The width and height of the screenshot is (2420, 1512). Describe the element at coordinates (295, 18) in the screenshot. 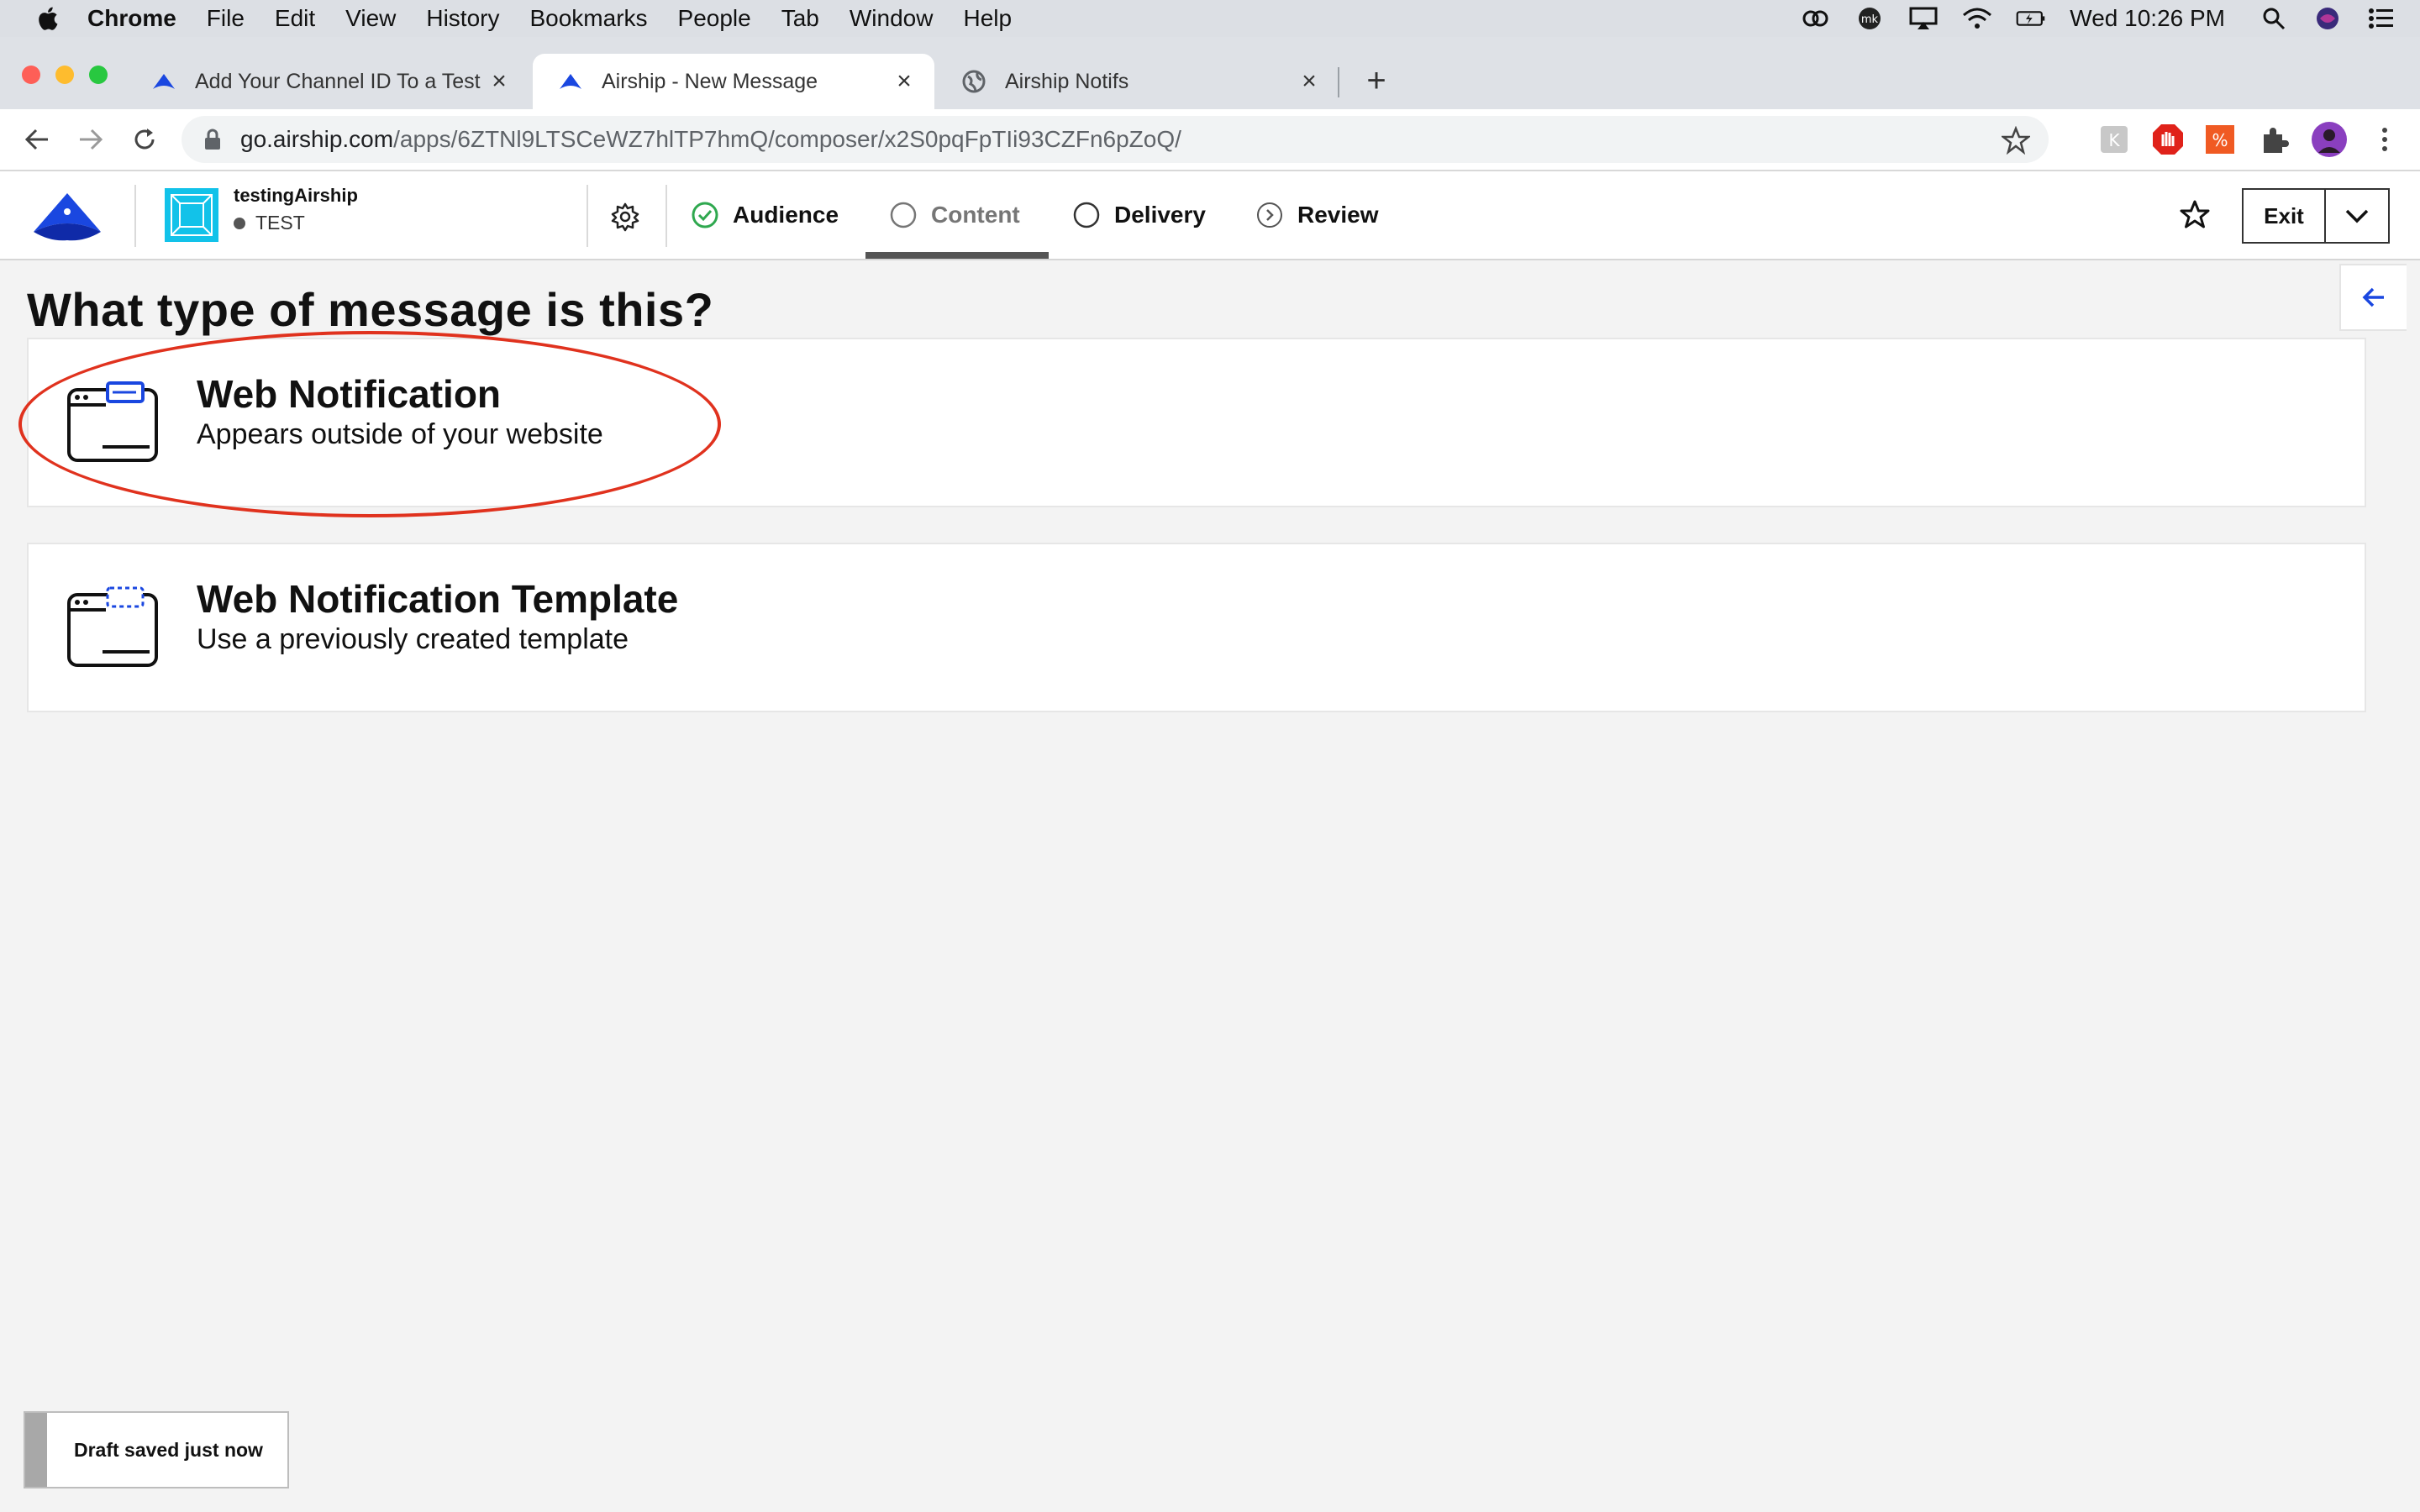

I see `menu-edit: Edit` at that location.